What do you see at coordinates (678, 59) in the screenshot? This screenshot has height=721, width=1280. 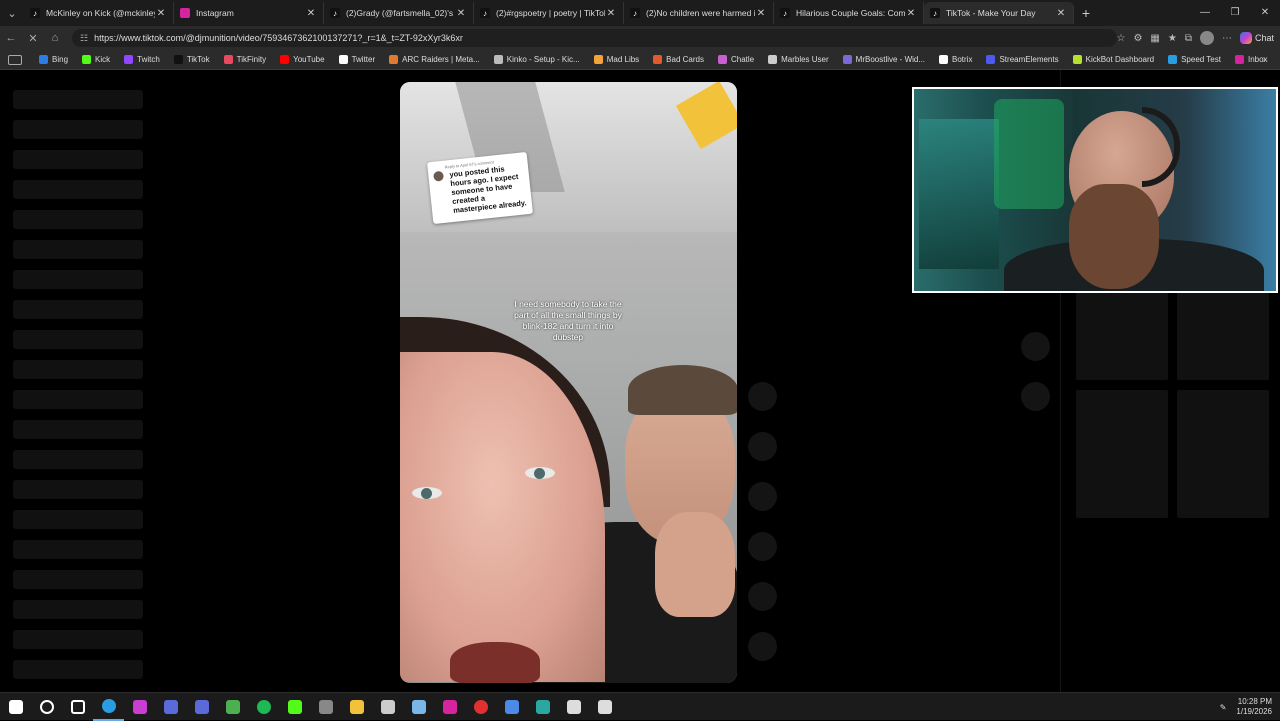 I see `bookmark-10: Bad Cards` at bounding box center [678, 59].